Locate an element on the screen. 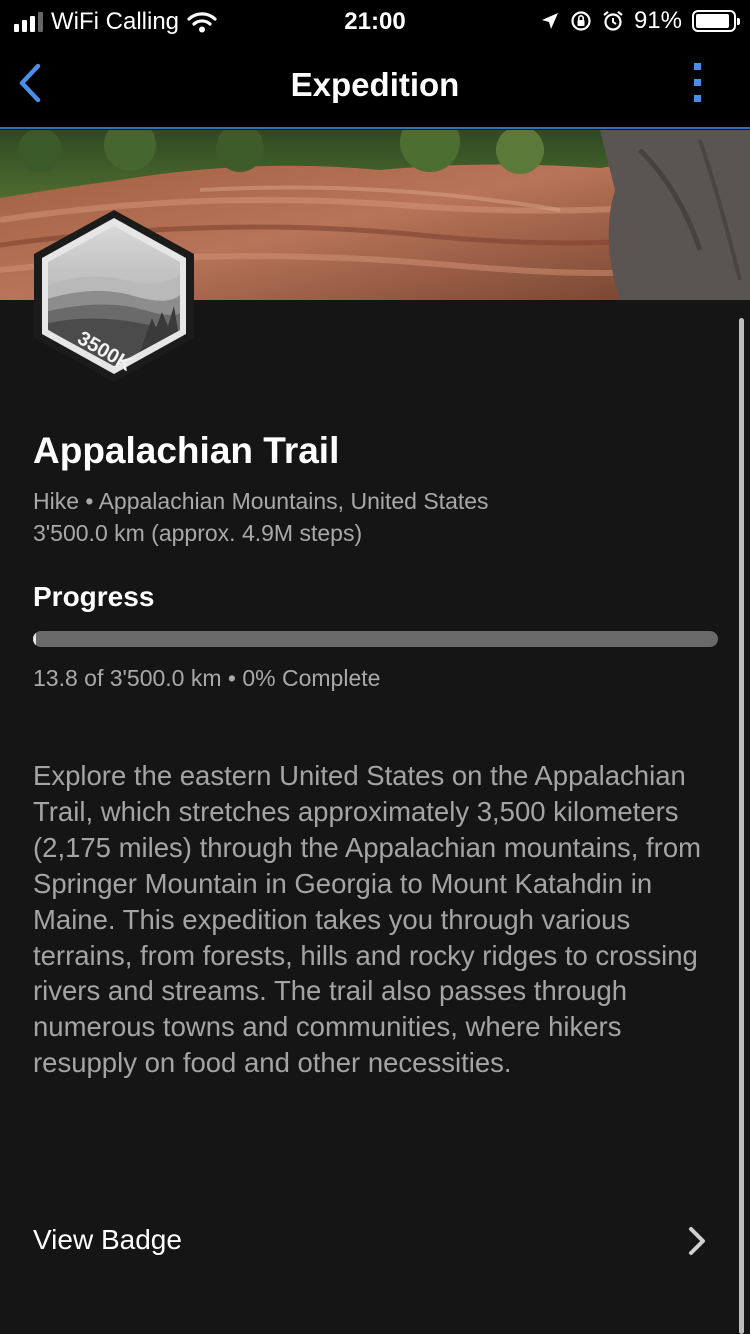 The width and height of the screenshot is (750, 1334). orientation-lock-icon is located at coordinates (581, 21).